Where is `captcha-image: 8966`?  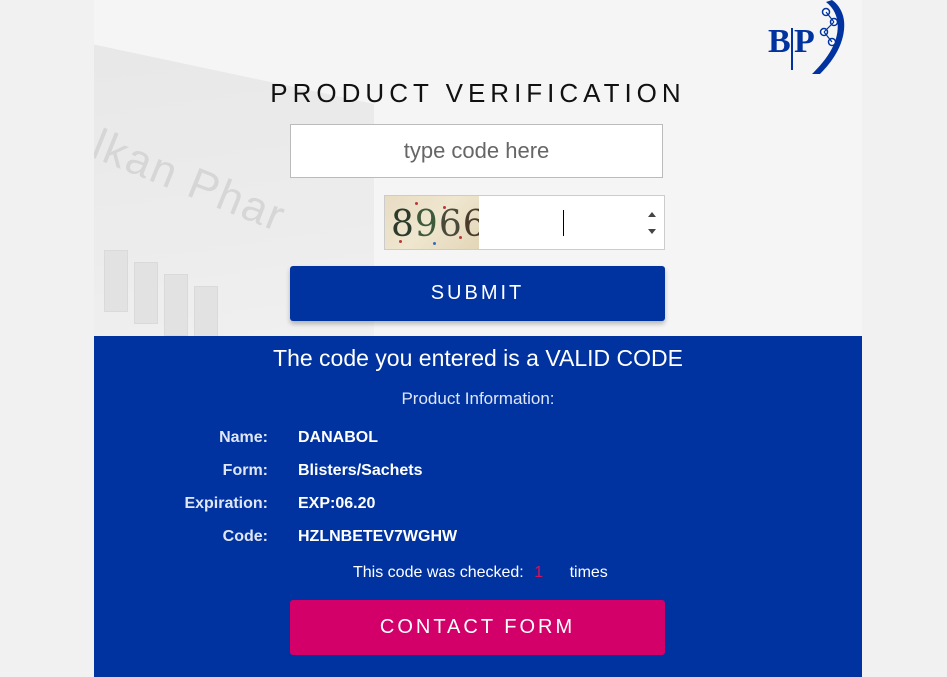 captcha-image: 8966 is located at coordinates (432, 222).